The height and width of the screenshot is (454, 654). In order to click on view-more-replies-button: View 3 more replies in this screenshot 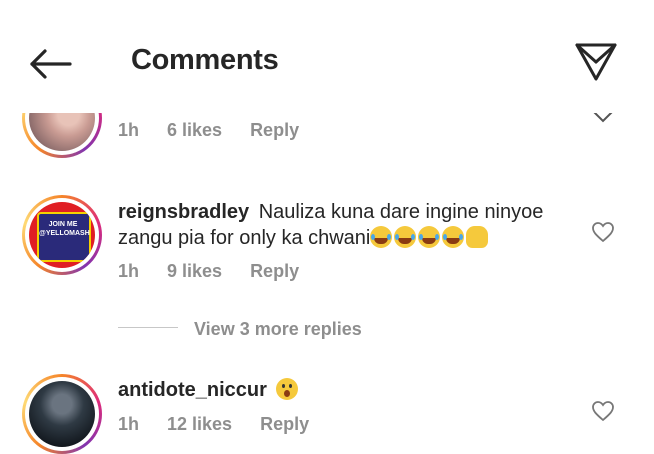, I will do `click(278, 329)`.